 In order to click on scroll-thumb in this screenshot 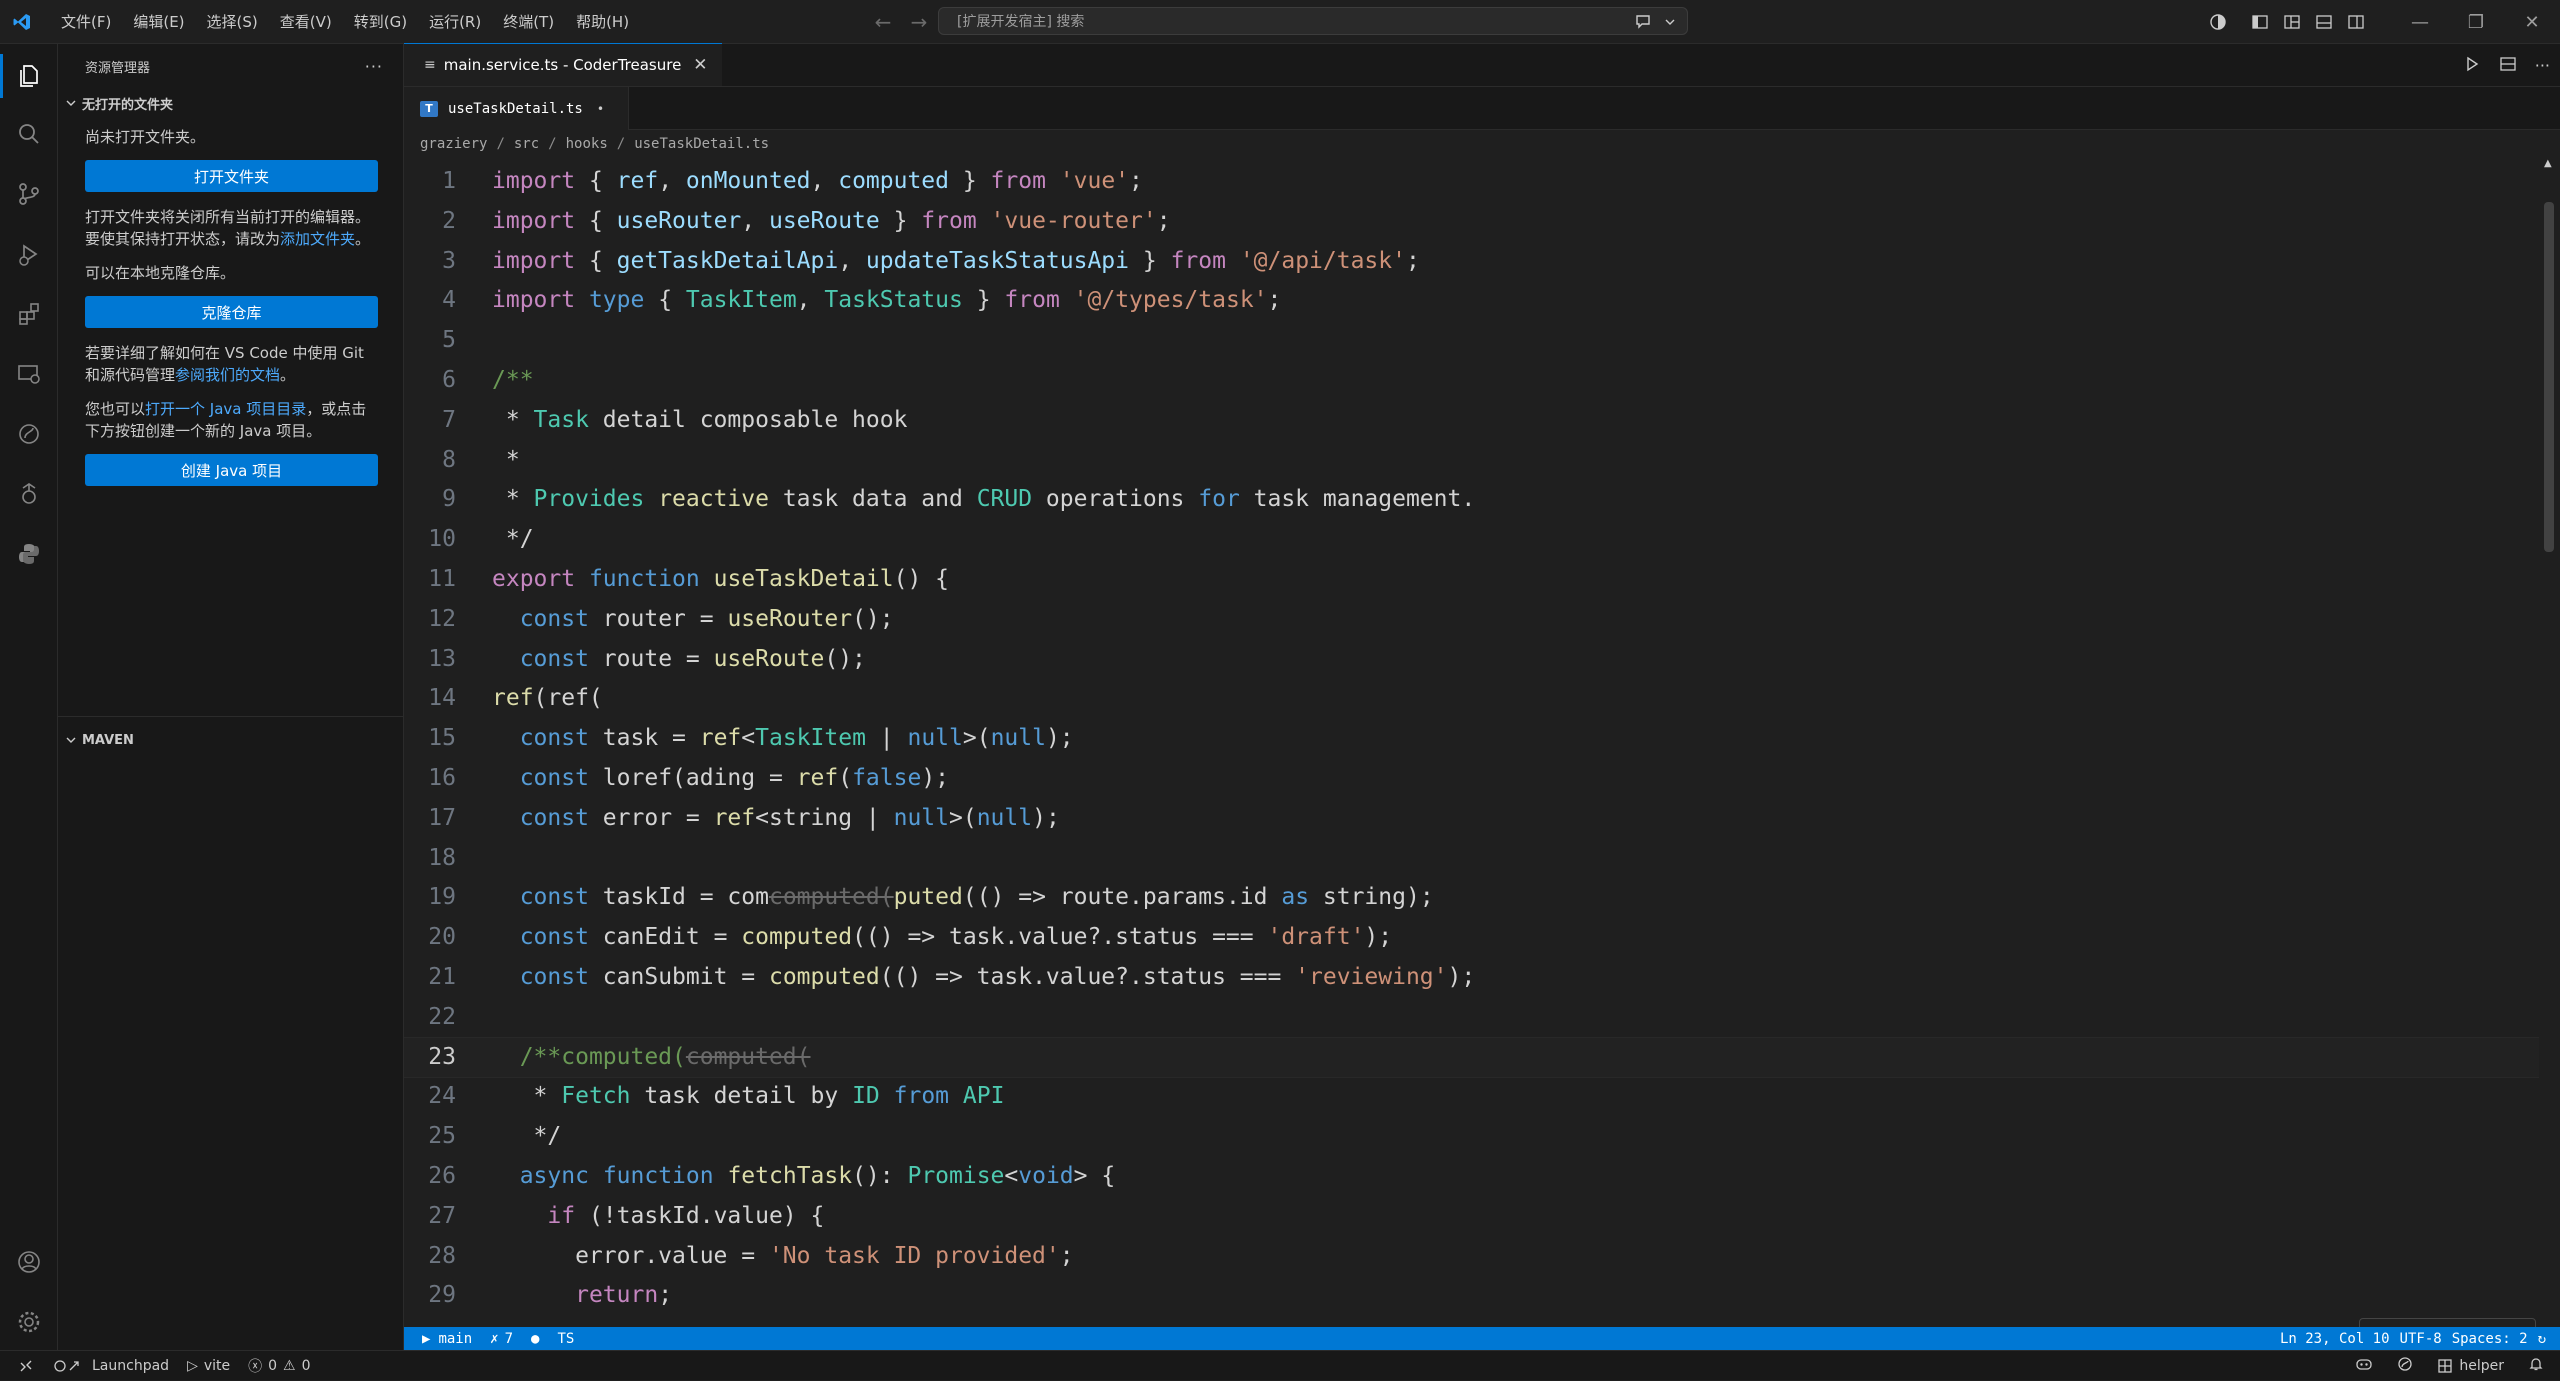, I will do `click(2549, 377)`.